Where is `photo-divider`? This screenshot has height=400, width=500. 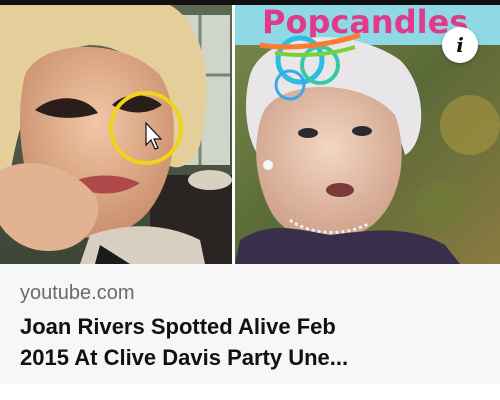
photo-divider is located at coordinates (233, 134).